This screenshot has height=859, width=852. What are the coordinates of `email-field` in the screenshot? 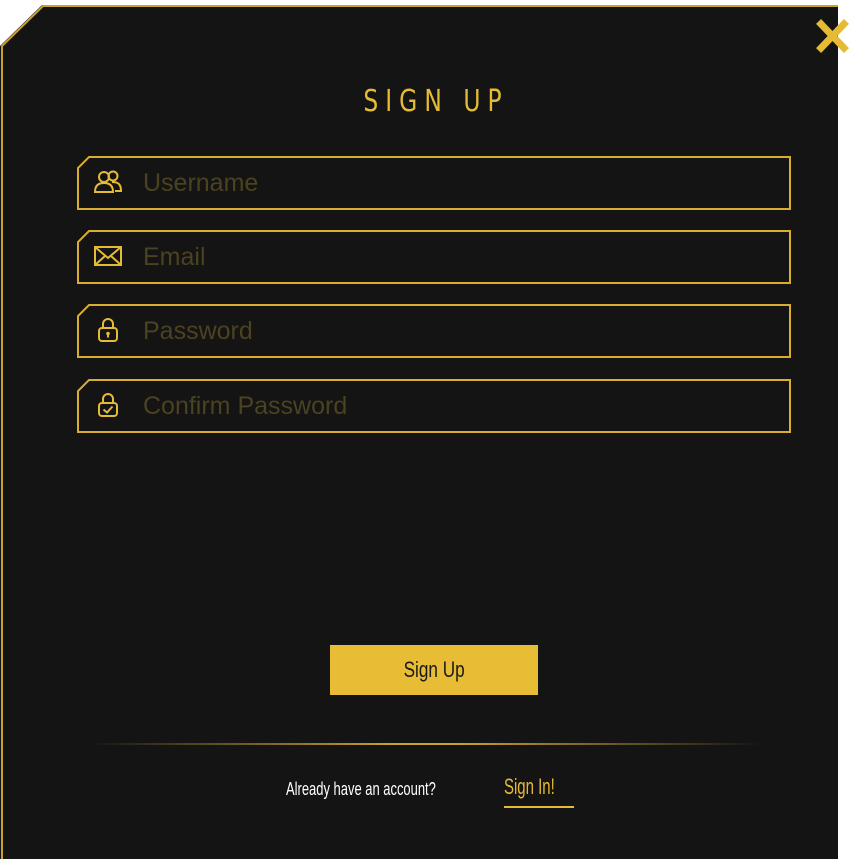 It's located at (434, 257).